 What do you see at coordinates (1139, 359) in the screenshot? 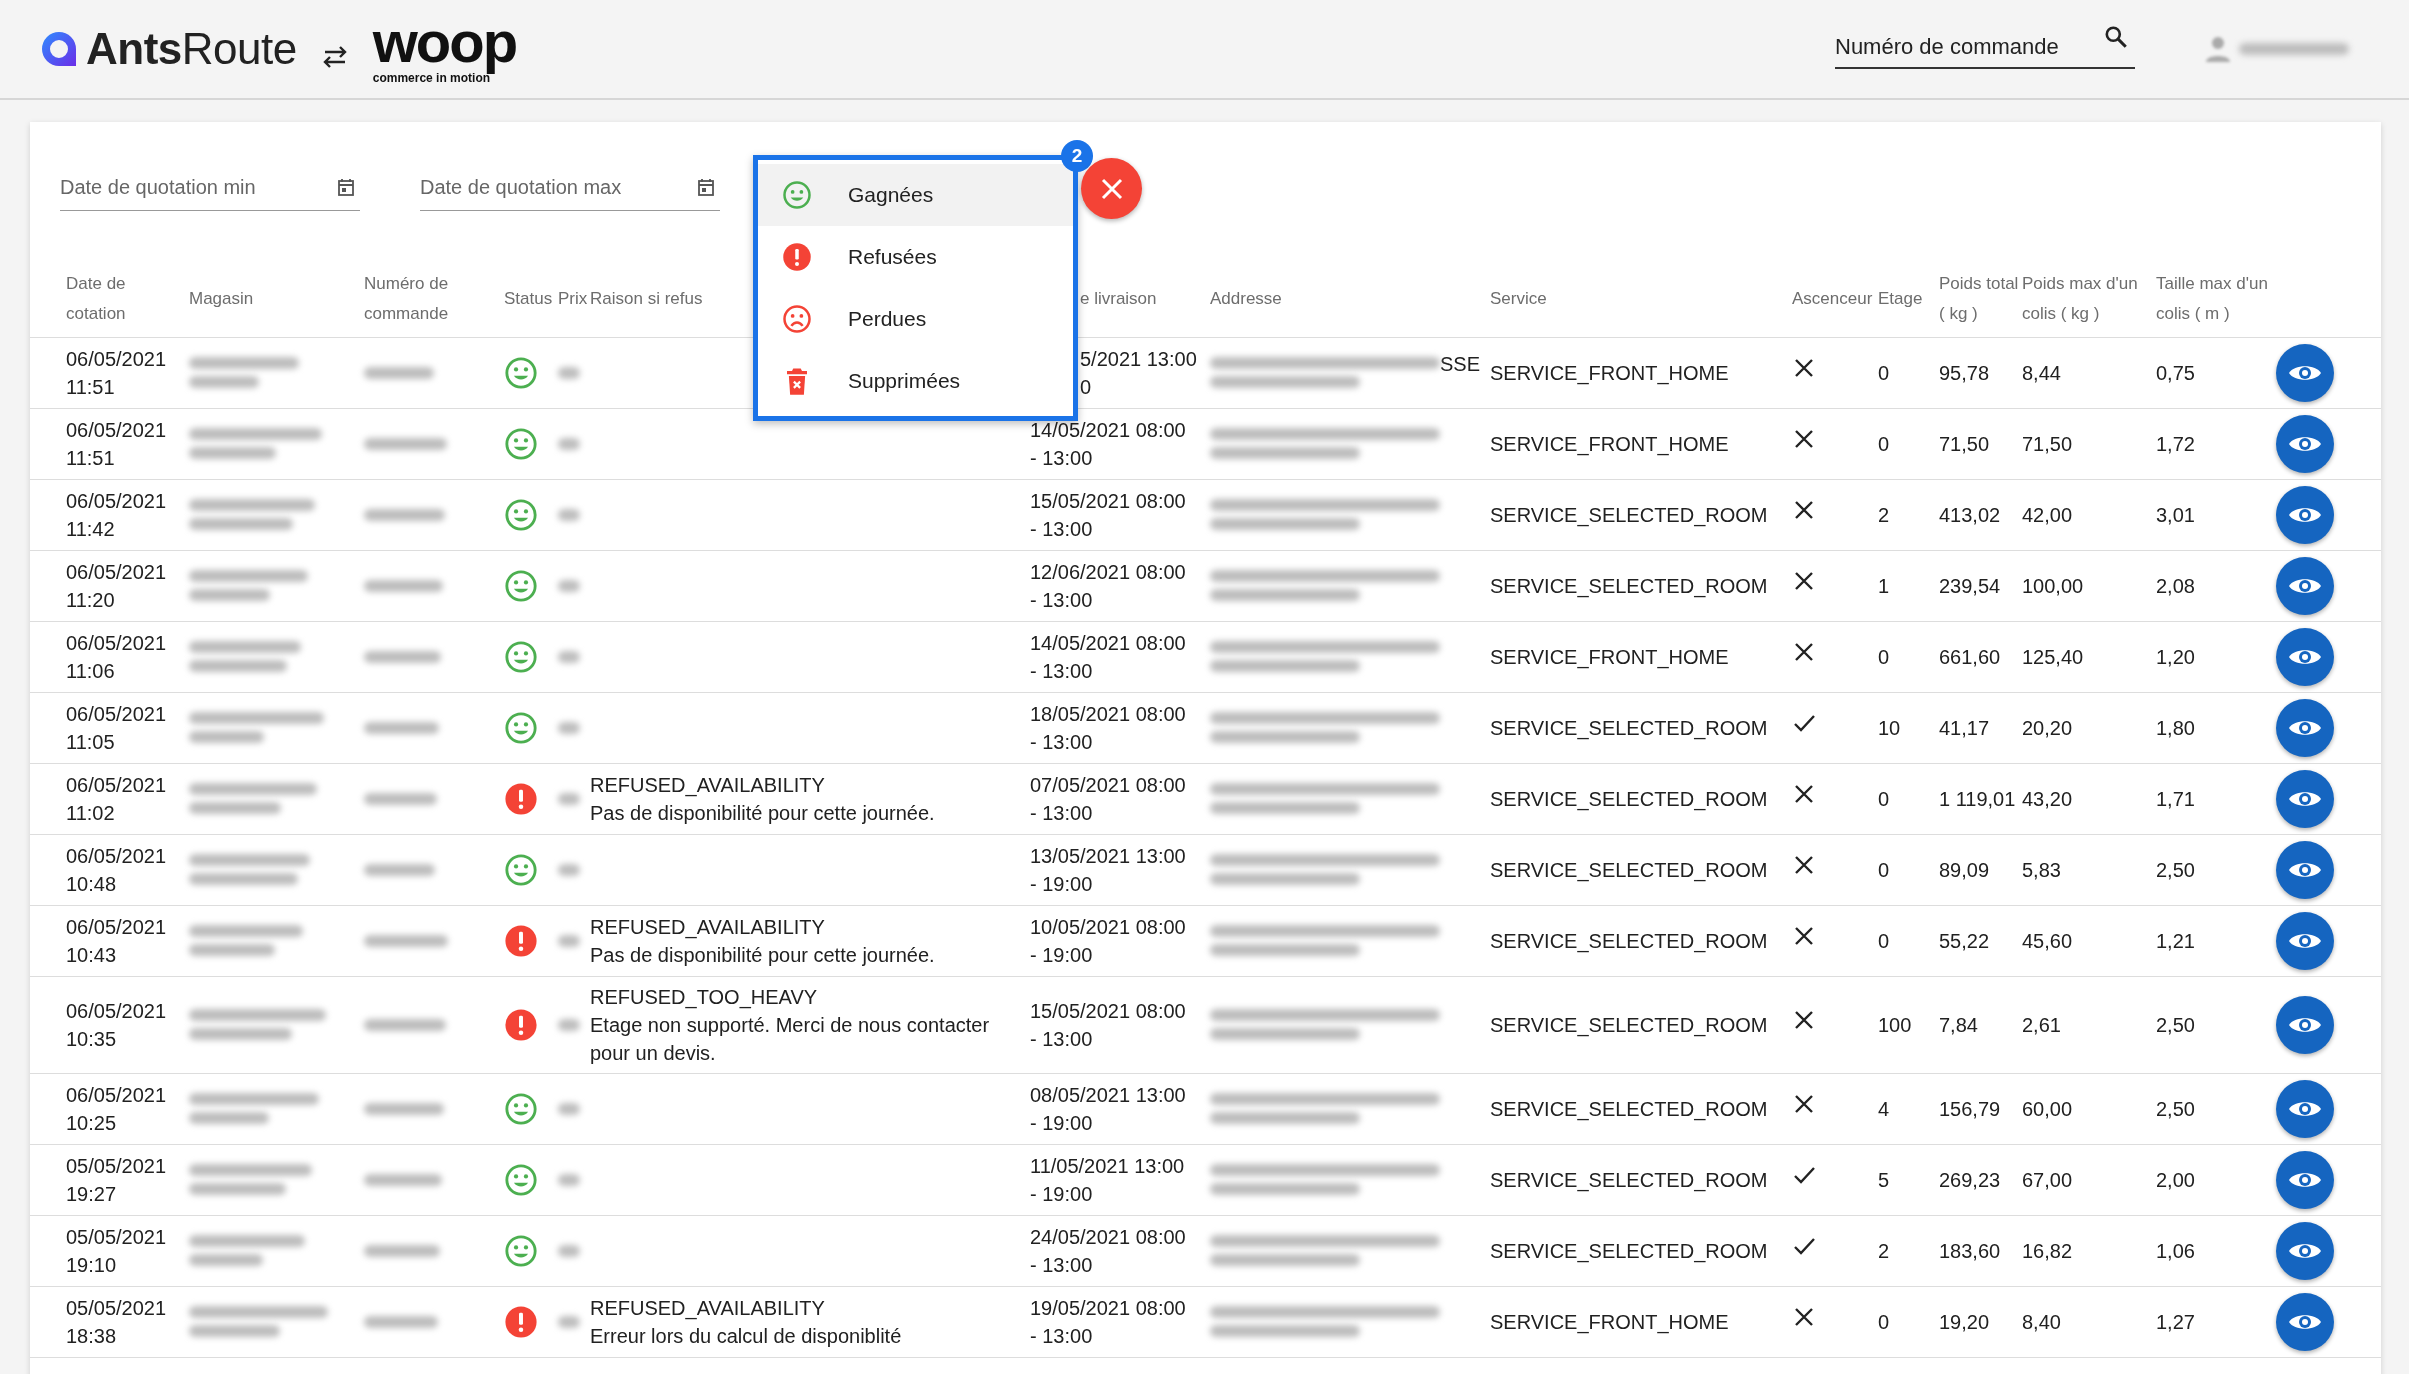
I see `table-cell-text: 5/2021 13:00` at bounding box center [1139, 359].